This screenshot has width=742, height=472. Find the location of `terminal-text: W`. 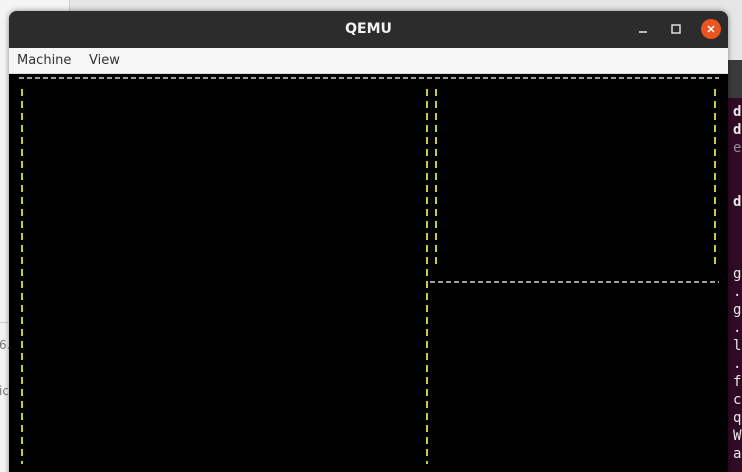

terminal-text: W is located at coordinates (737, 436).